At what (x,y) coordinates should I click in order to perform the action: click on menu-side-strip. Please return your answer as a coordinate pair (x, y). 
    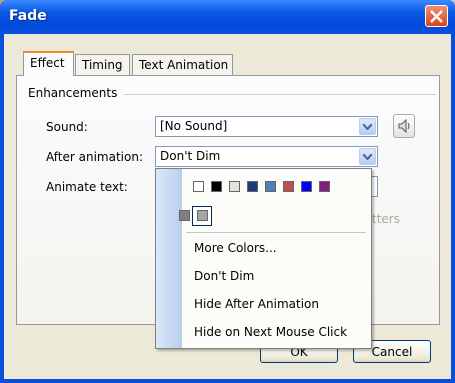
    Looking at the image, I should click on (169, 258).